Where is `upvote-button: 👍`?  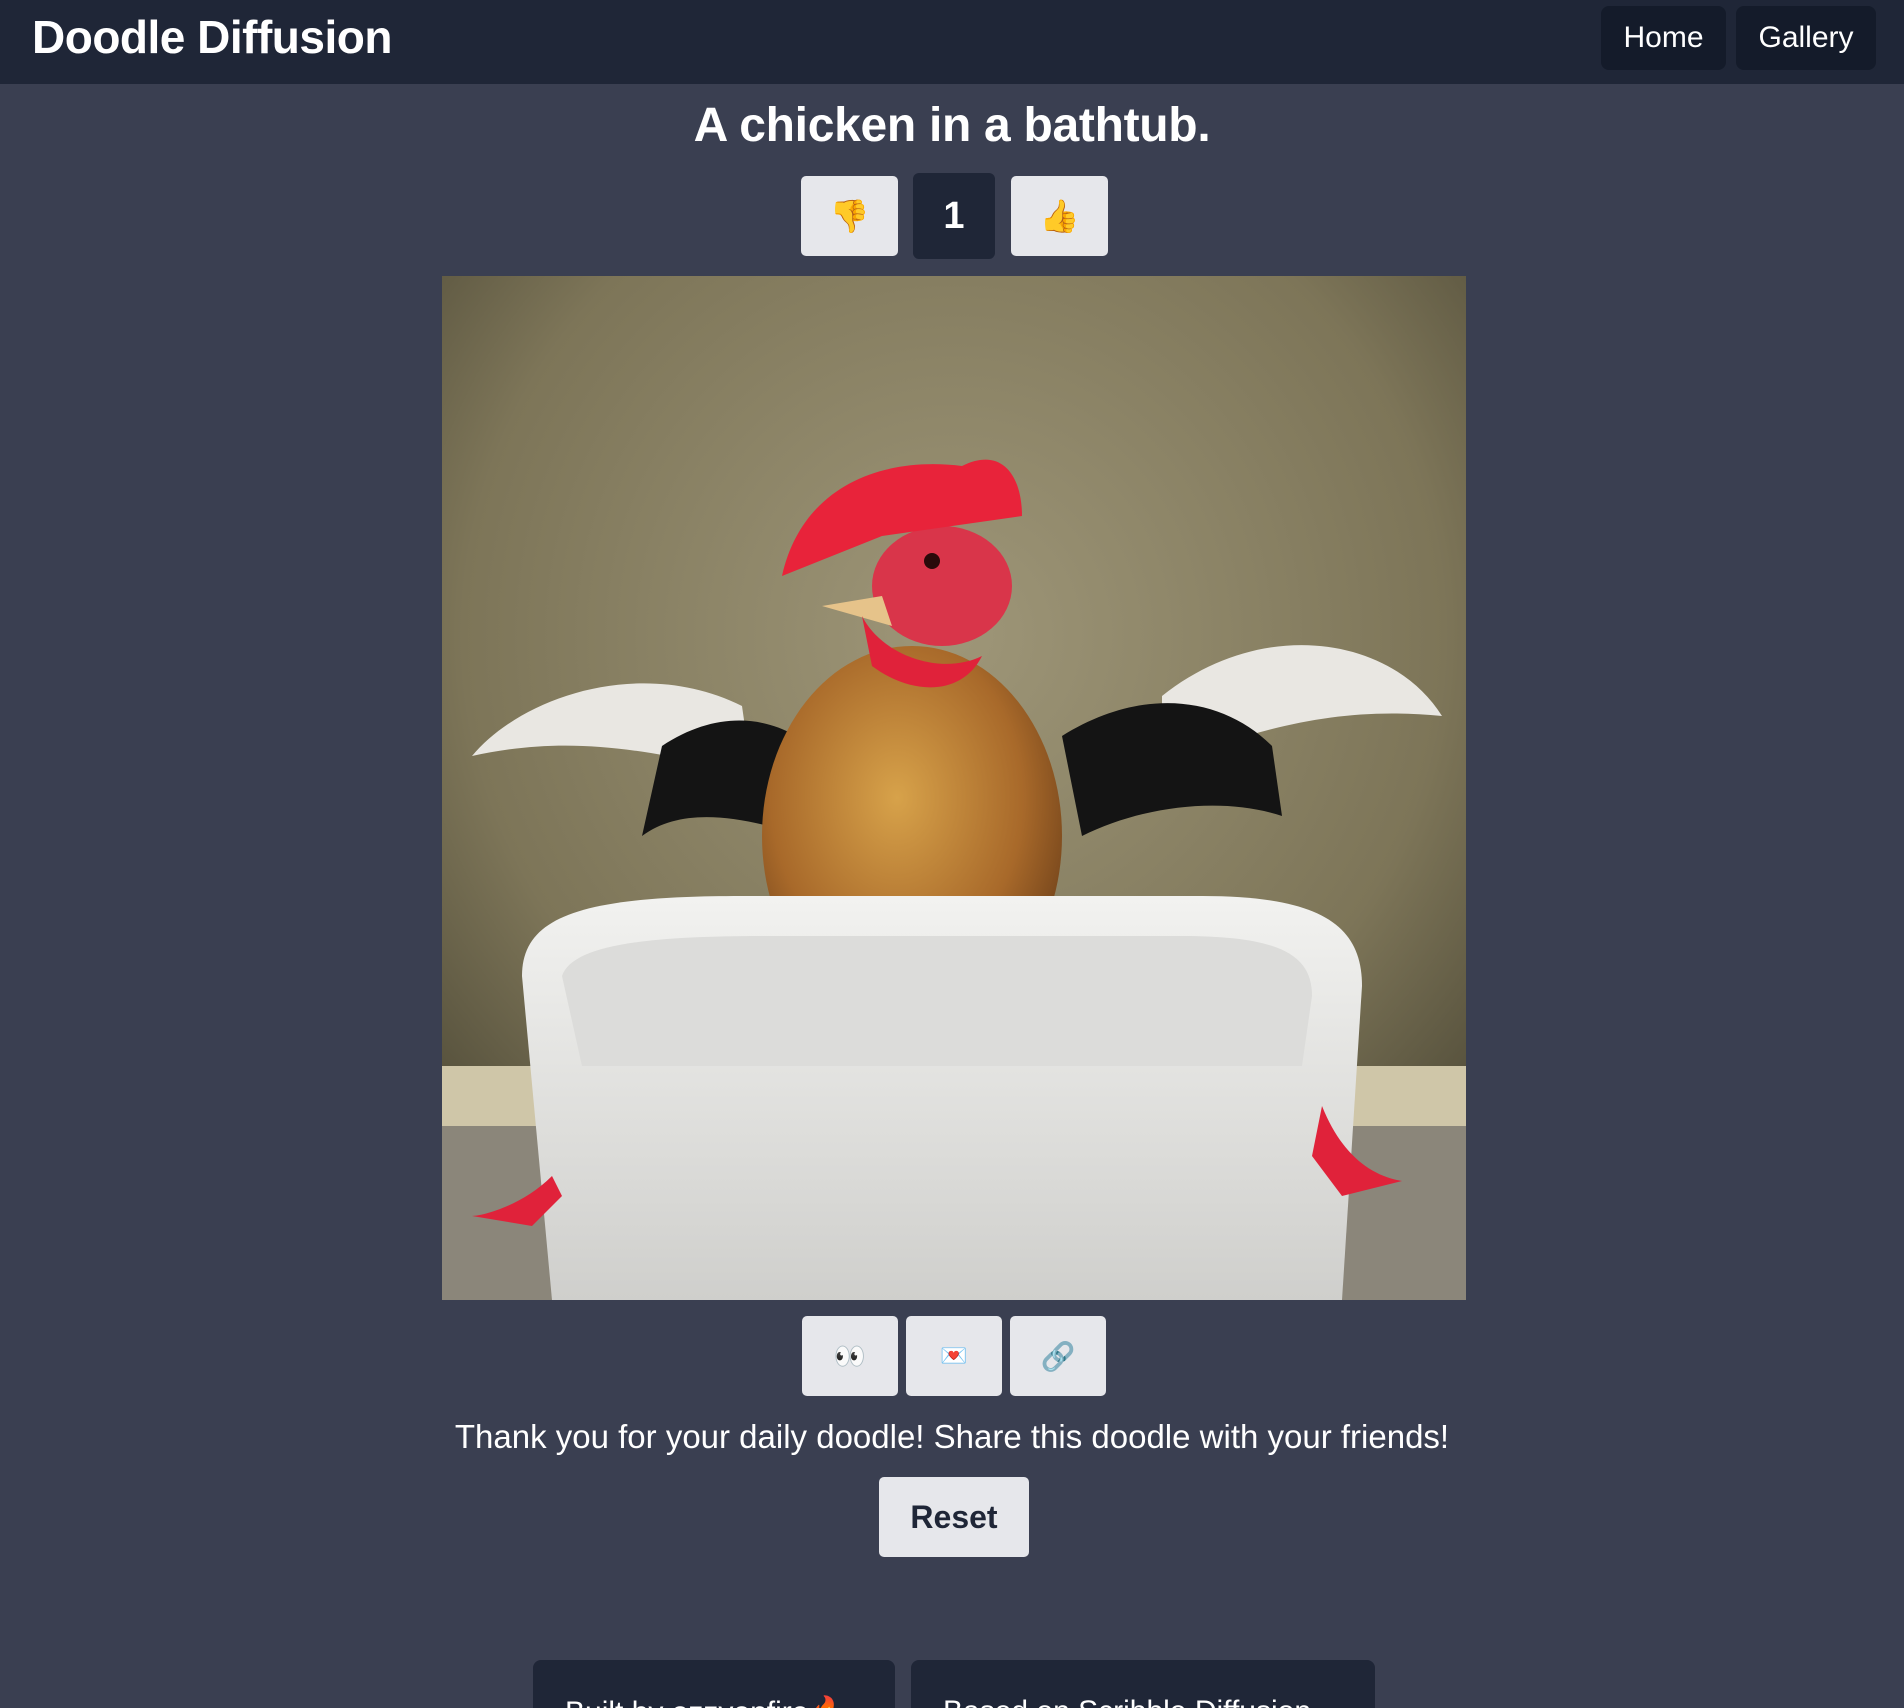 upvote-button: 👍 is located at coordinates (1059, 216).